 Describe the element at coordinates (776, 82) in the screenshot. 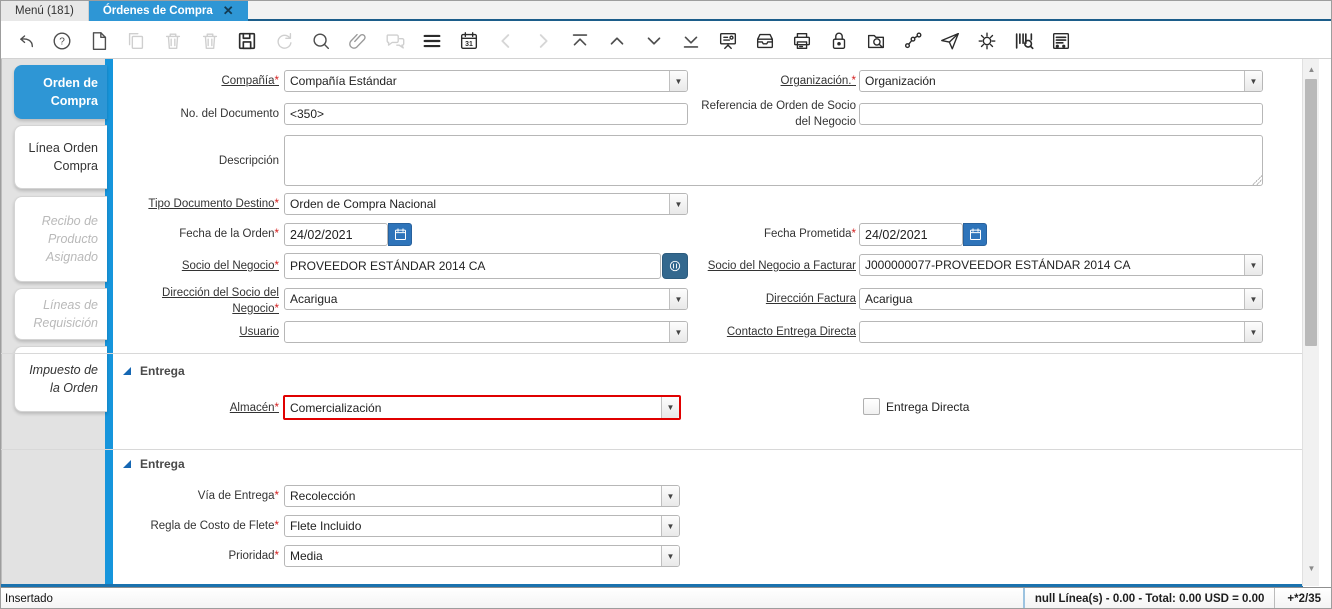

I see `label-organizacion: Organización.*` at that location.